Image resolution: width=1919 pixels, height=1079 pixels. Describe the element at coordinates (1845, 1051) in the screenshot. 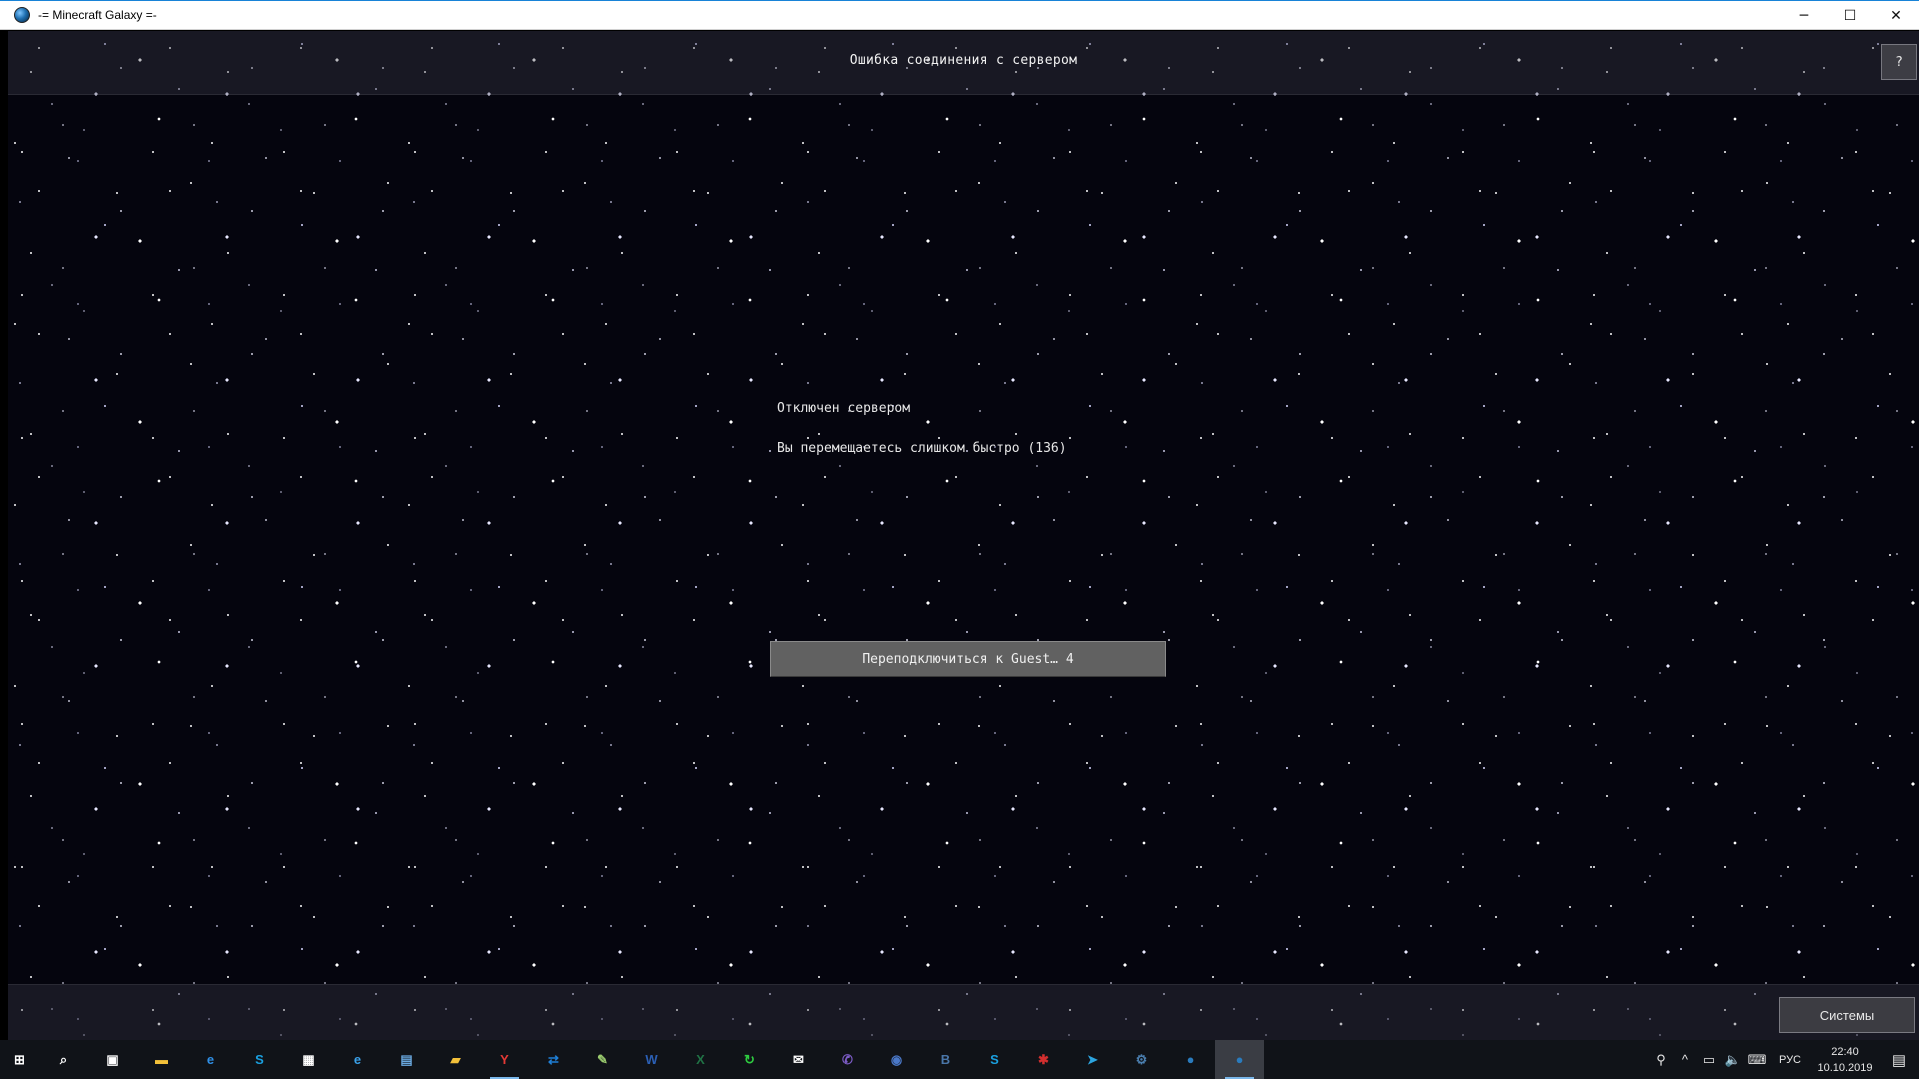

I see `clock-time: 22:40` at that location.